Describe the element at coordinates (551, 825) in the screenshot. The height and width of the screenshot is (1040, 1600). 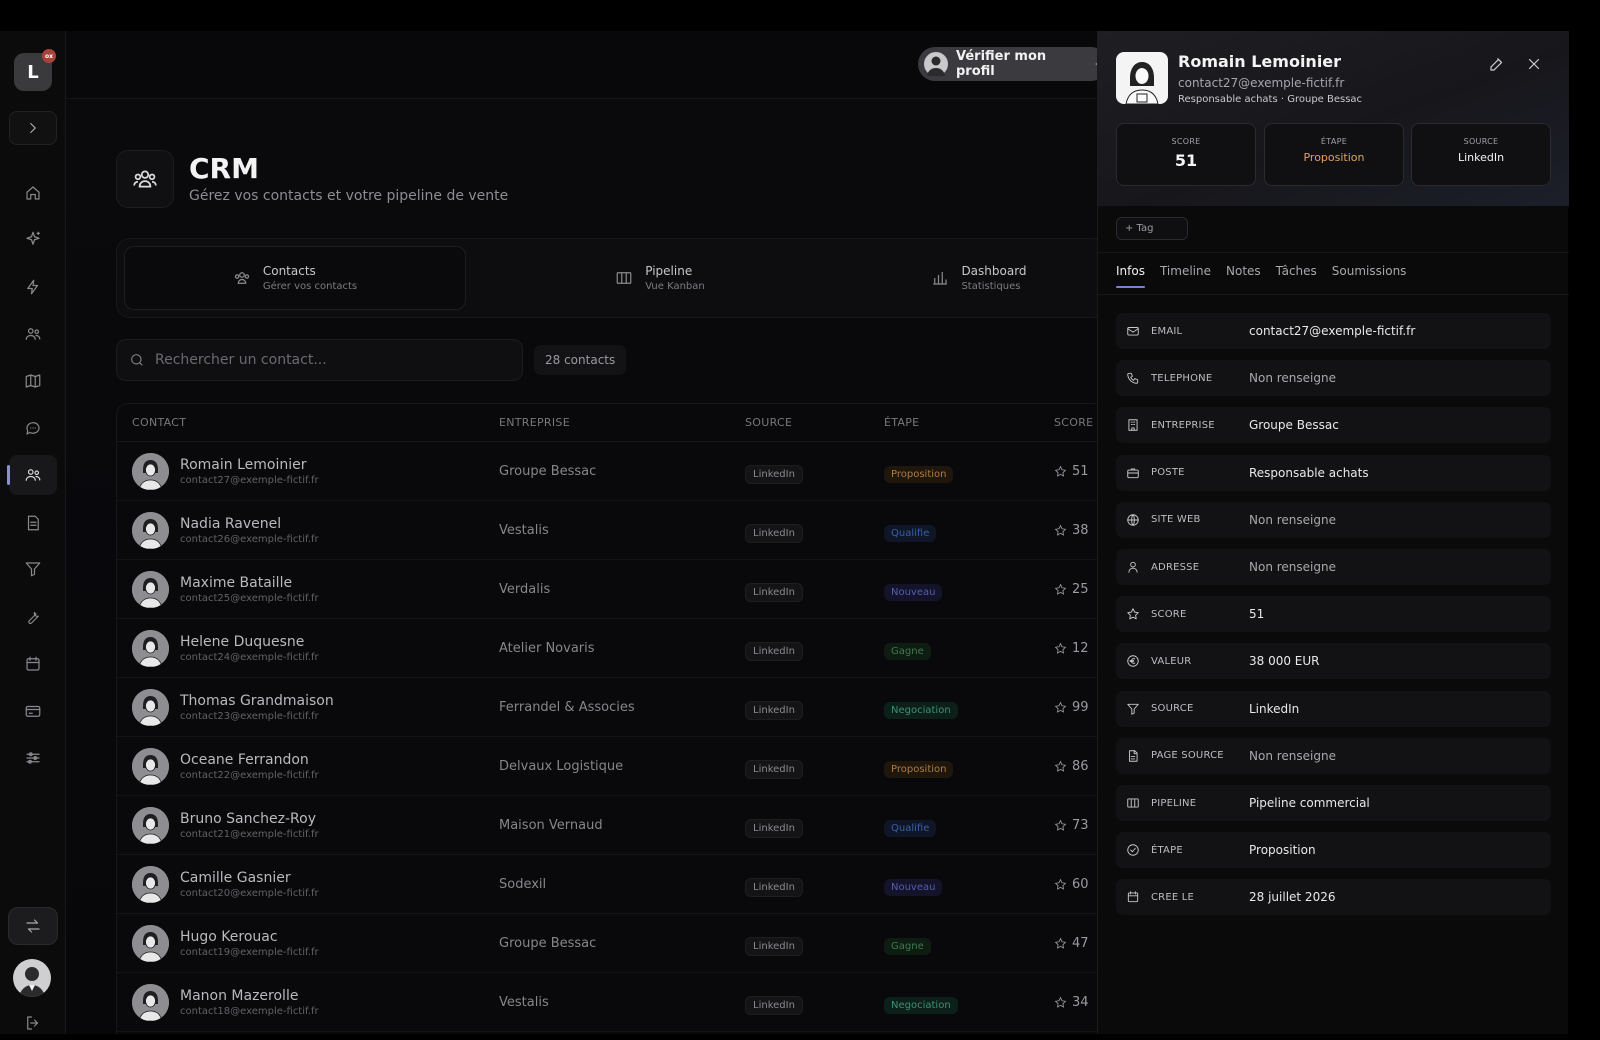
I see `company-cell: Maison Vernaud` at that location.